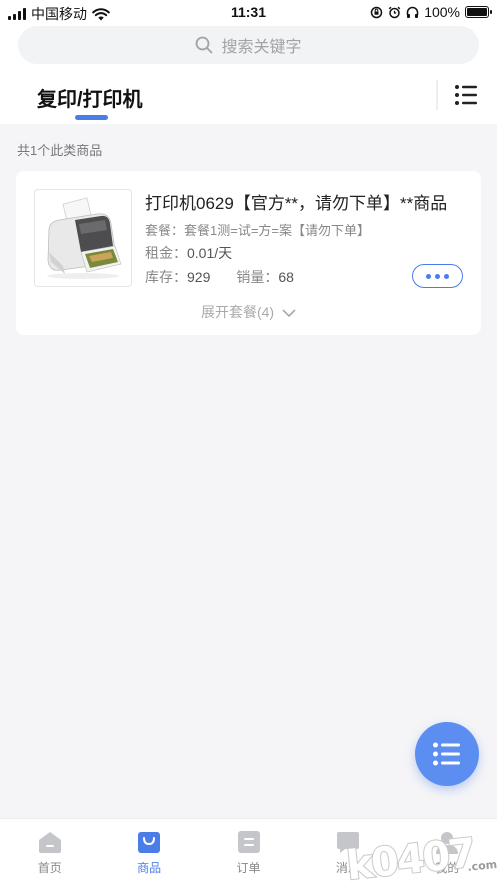 This screenshot has height=883, width=497. Describe the element at coordinates (286, 277) in the screenshot. I see `sales-value: 68` at that location.